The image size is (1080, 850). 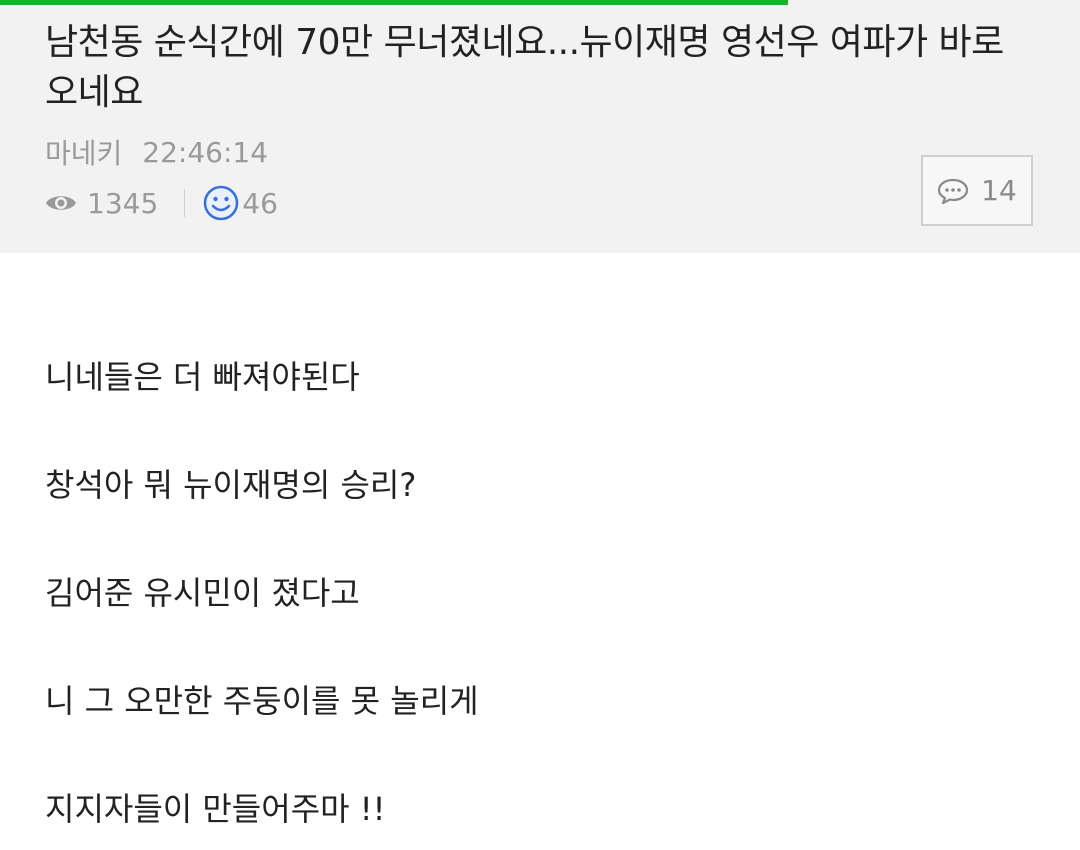 I want to click on author-name: 마네키, so click(x=83, y=152).